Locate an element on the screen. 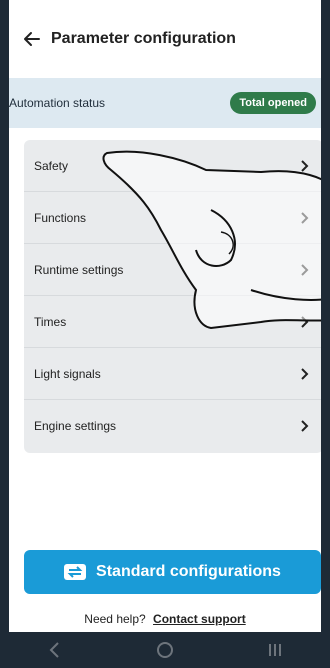  standard-configurations-label: Standard configurations is located at coordinates (188, 571).